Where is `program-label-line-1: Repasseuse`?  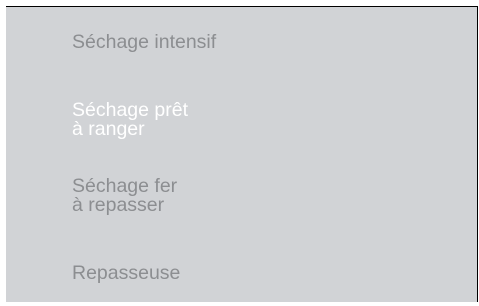 program-label-line-1: Repasseuse is located at coordinates (126, 273).